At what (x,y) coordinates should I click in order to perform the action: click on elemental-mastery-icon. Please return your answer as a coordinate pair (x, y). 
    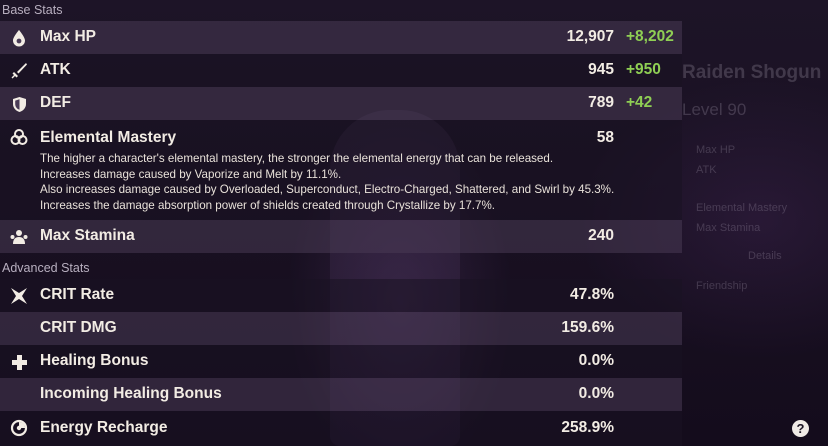
    Looking at the image, I should click on (19, 137).